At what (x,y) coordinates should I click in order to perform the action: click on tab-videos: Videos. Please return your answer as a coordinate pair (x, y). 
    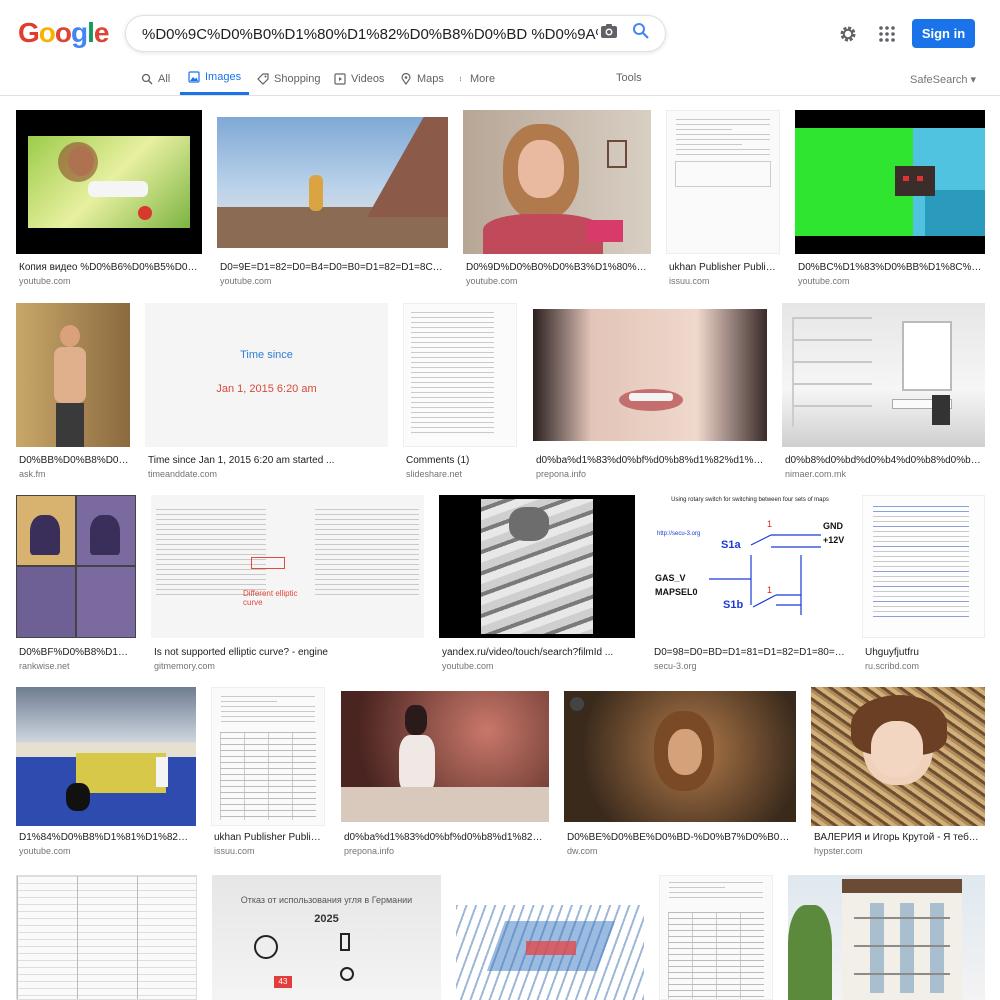
    Looking at the image, I should click on (359, 78).